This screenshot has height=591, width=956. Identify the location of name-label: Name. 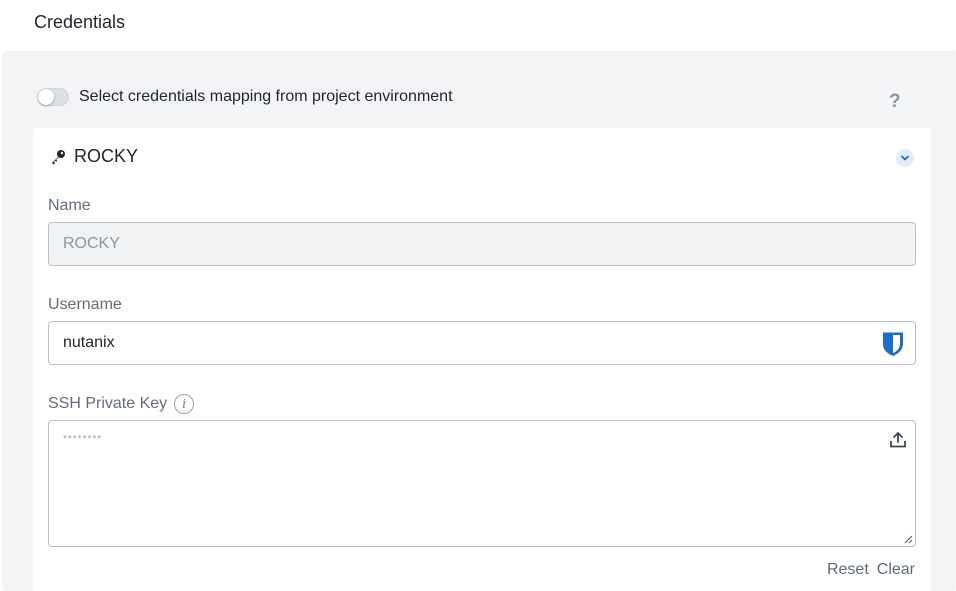
(69, 205).